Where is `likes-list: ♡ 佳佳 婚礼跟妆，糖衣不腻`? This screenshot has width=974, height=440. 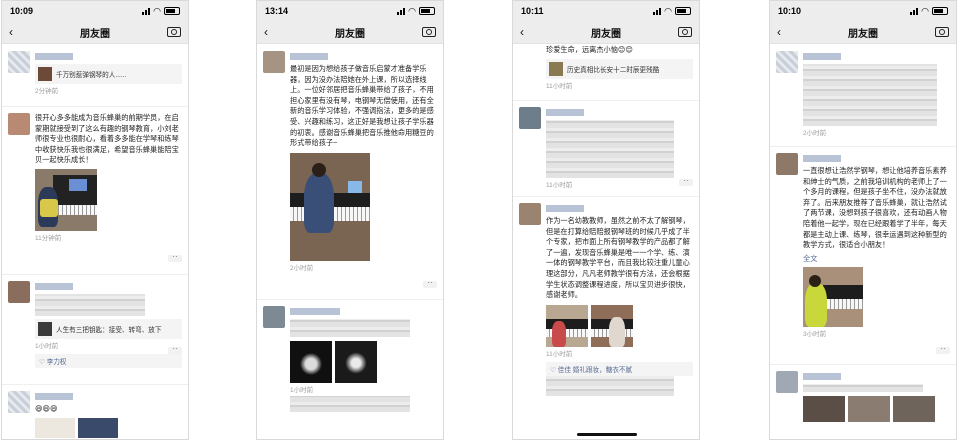
likes-list: ♡ 佳佳 婚礼跟妆，糖衣不腻 is located at coordinates (619, 368).